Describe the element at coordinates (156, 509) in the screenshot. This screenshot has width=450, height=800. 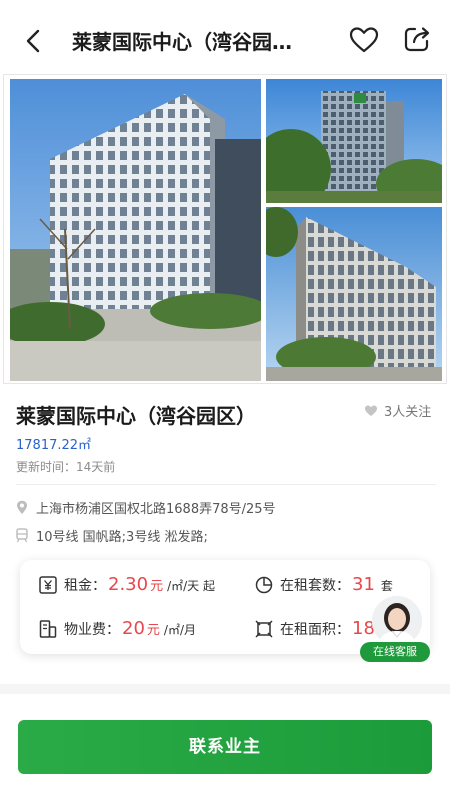
I see `address-text: 上海市杨浦区国权北路1688弄78号/25号` at that location.